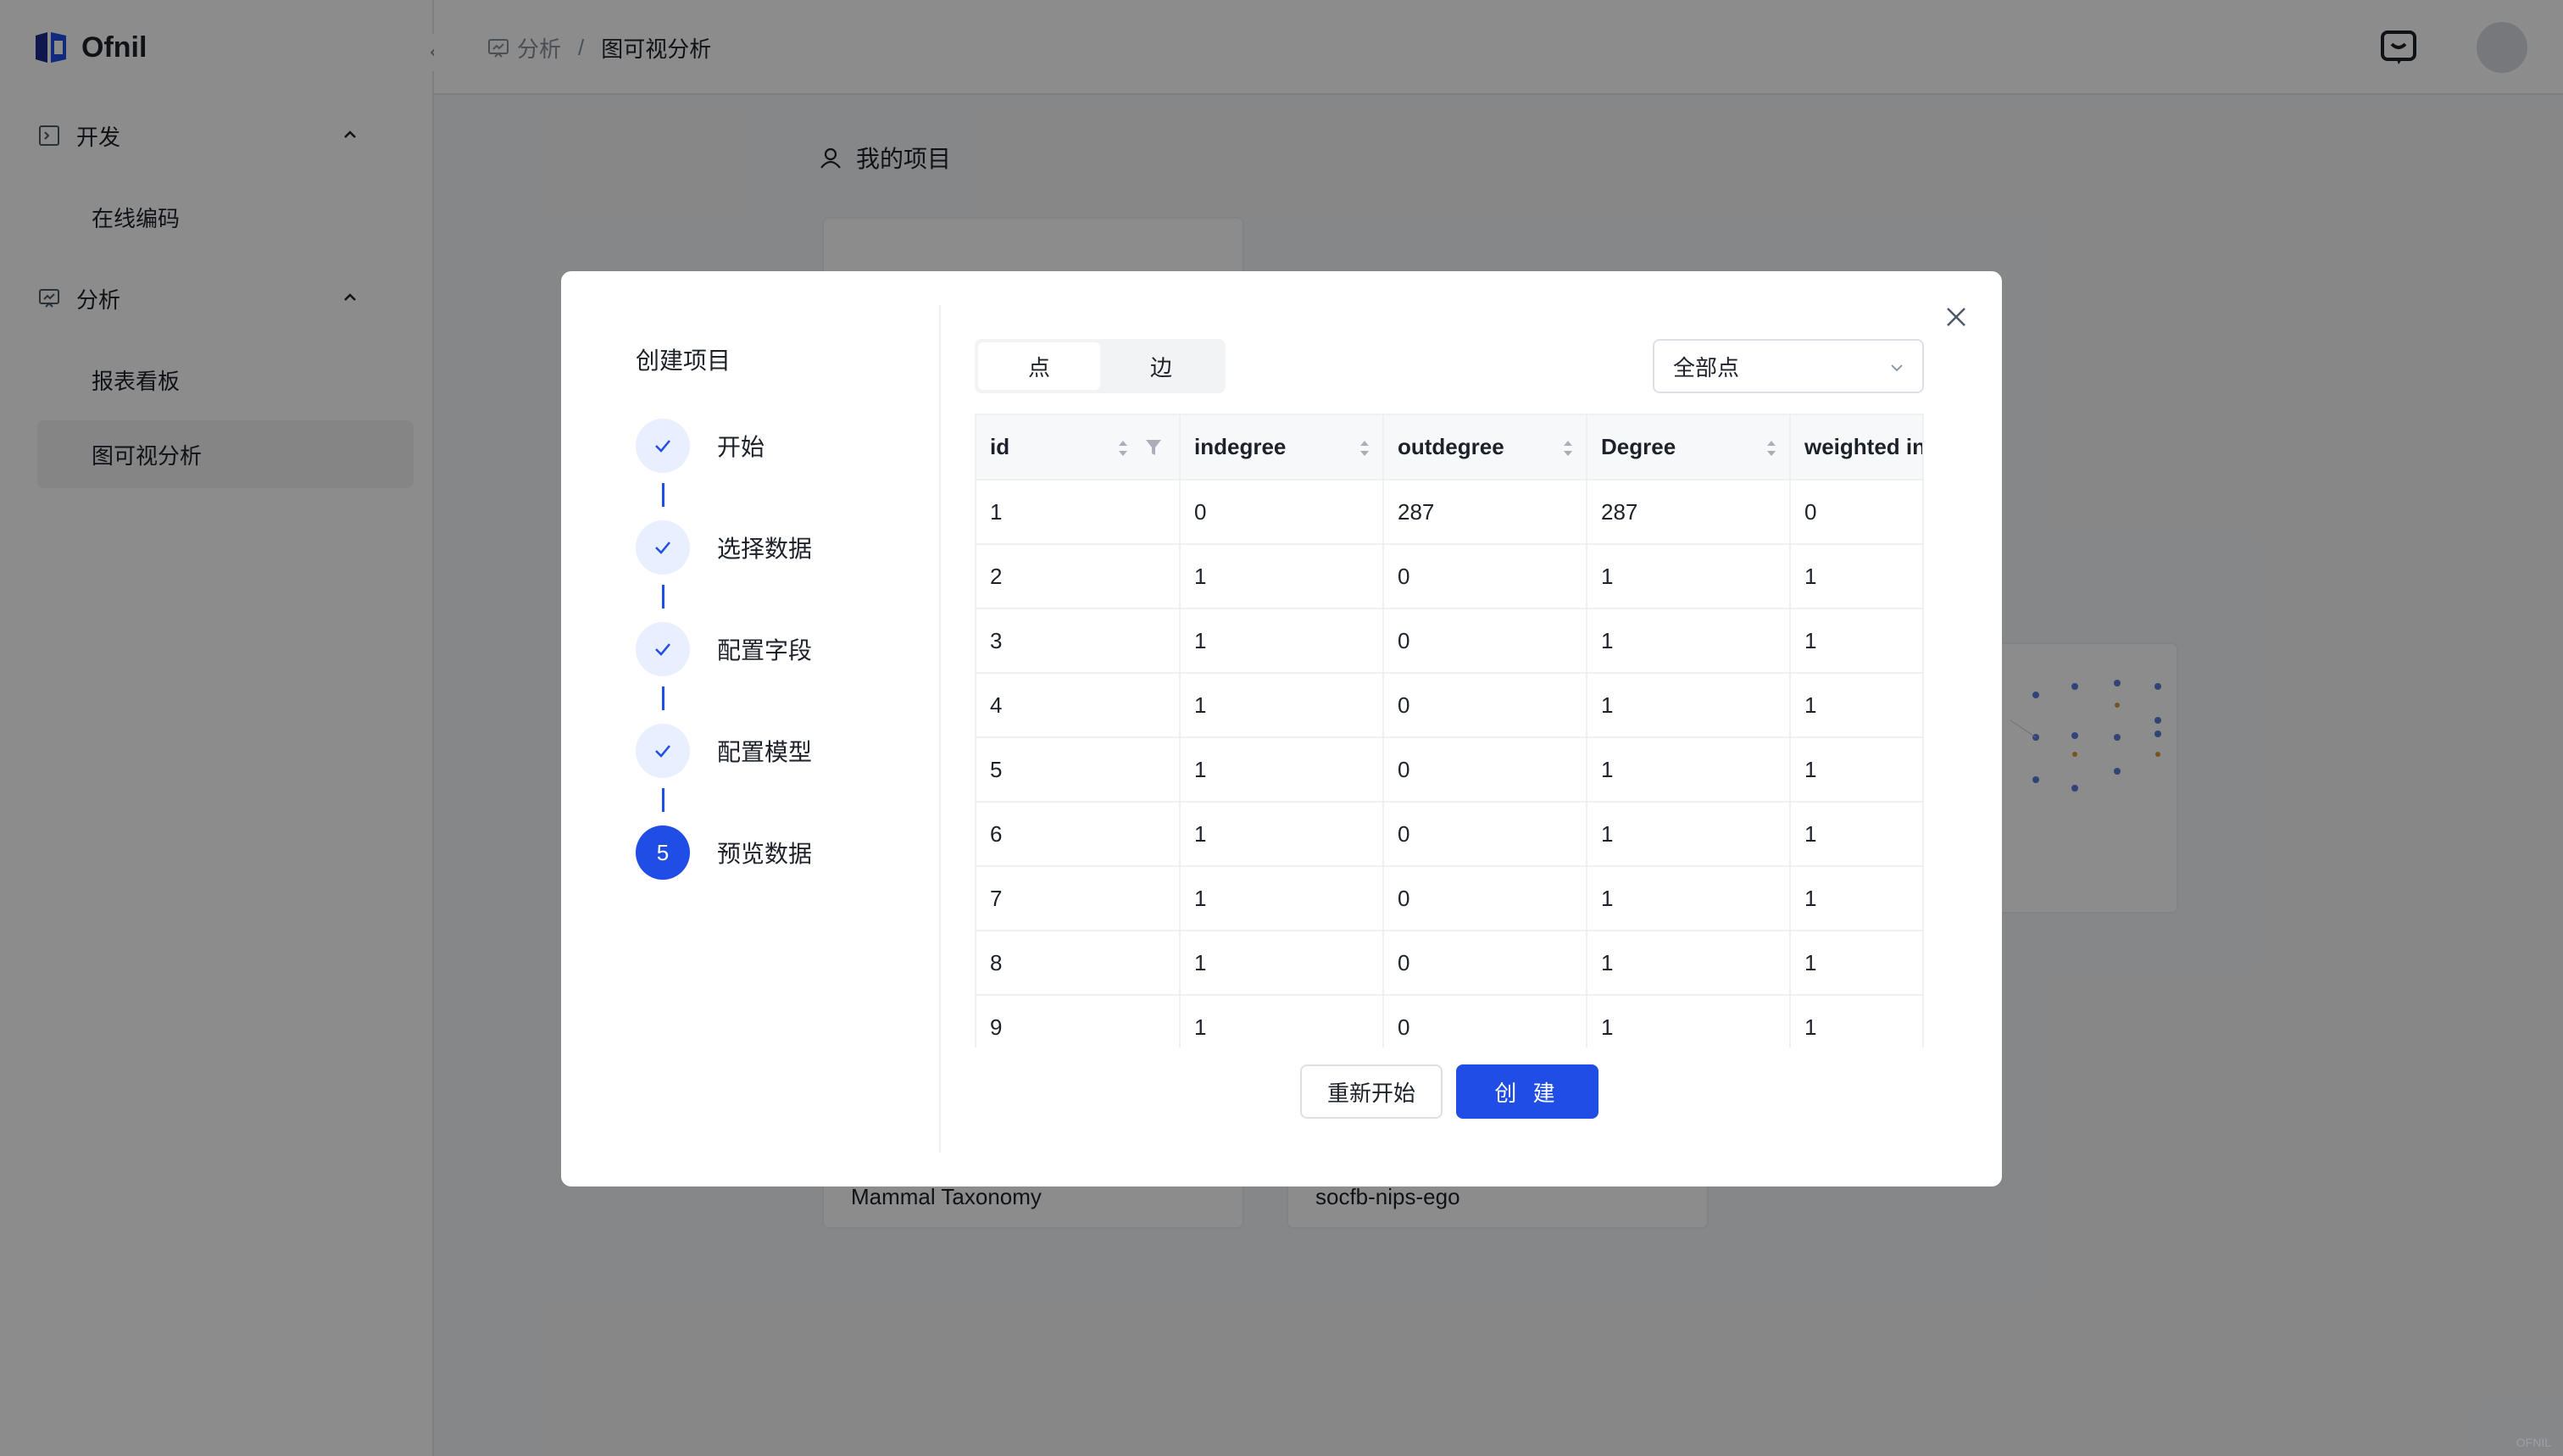  What do you see at coordinates (741, 447) in the screenshot?
I see `step-label: 开始` at bounding box center [741, 447].